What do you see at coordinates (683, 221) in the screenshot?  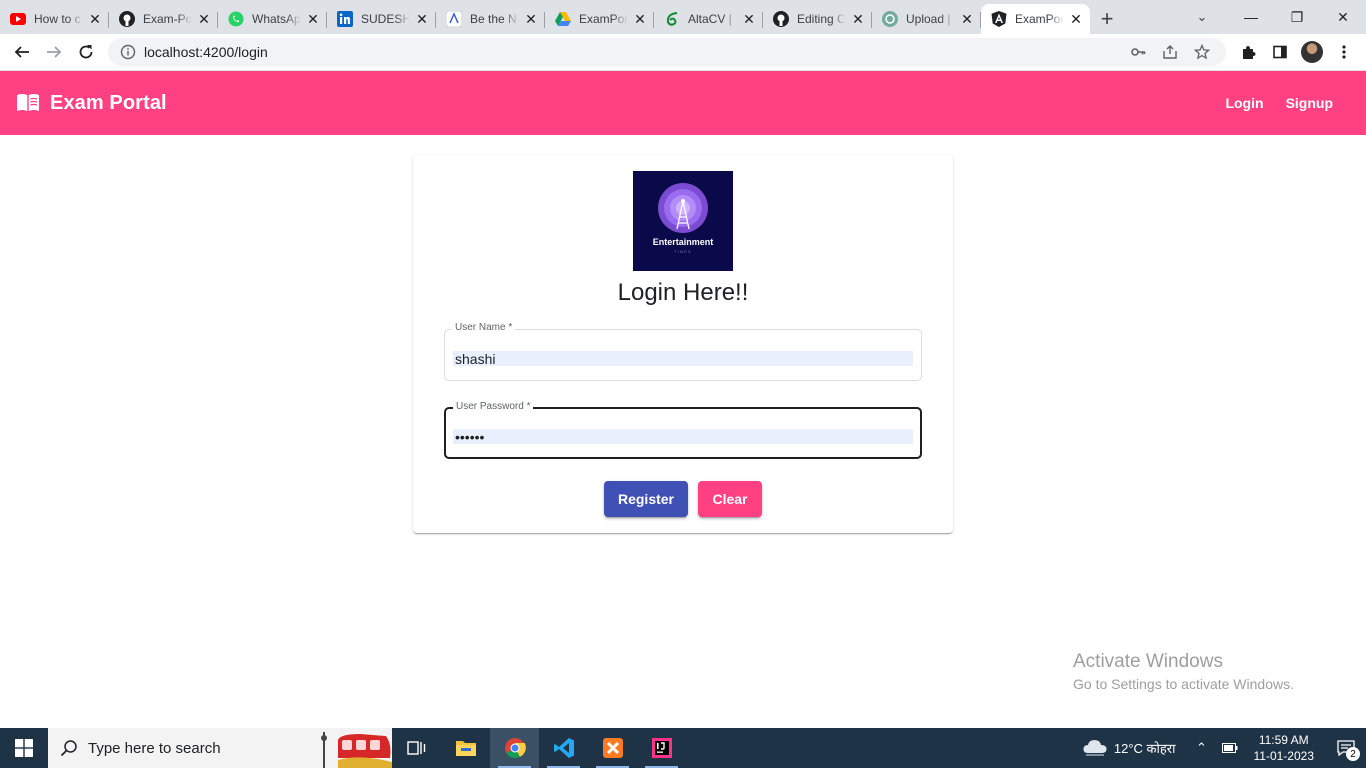 I see `entertainment-logo: Entertainment TIMES` at bounding box center [683, 221].